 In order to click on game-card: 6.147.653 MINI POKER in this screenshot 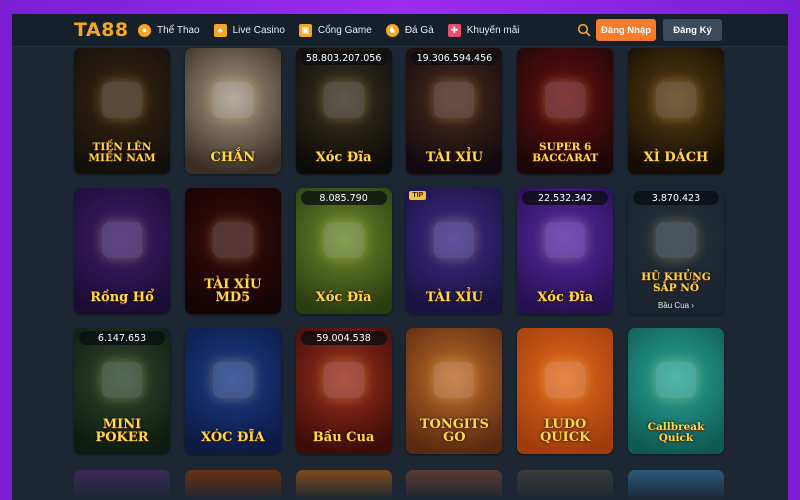, I will do `click(122, 391)`.